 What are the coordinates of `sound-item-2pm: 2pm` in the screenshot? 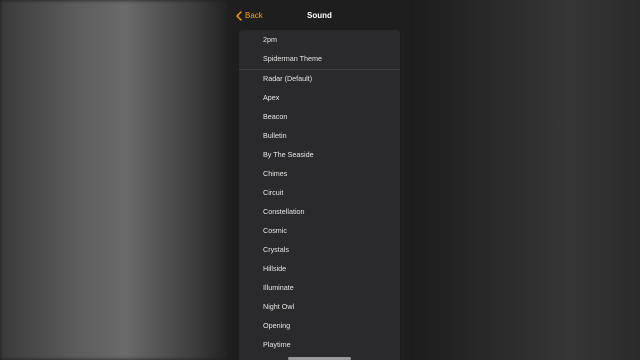 It's located at (319, 39).